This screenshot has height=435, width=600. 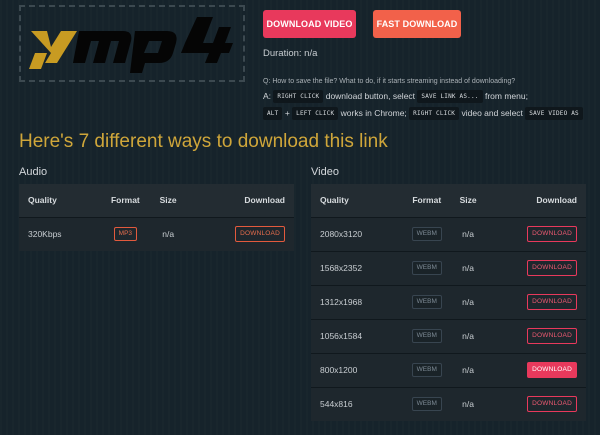 What do you see at coordinates (448, 267) in the screenshot?
I see `table-row: 1568x2352 WEBM n/a DOWNLOAD` at bounding box center [448, 267].